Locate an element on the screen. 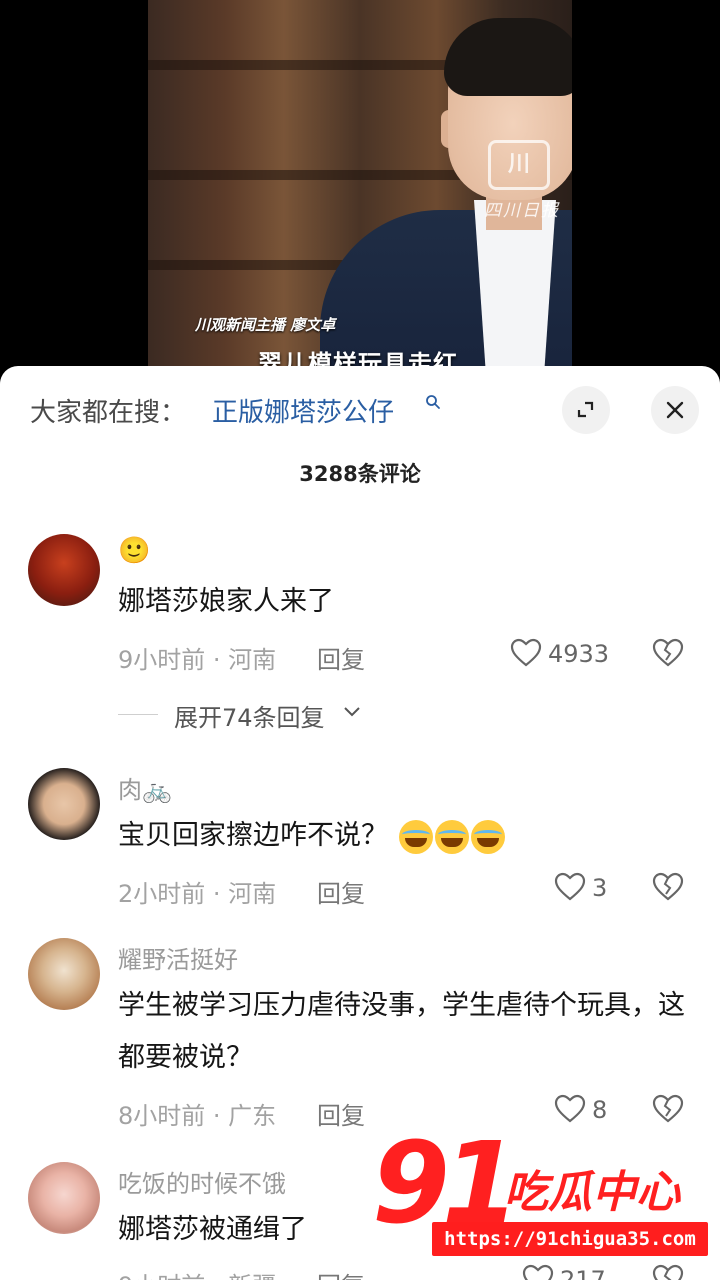 Image resolution: width=720 pixels, height=1280 pixels. commenter-name-emoji: 🙂 is located at coordinates (134, 551).